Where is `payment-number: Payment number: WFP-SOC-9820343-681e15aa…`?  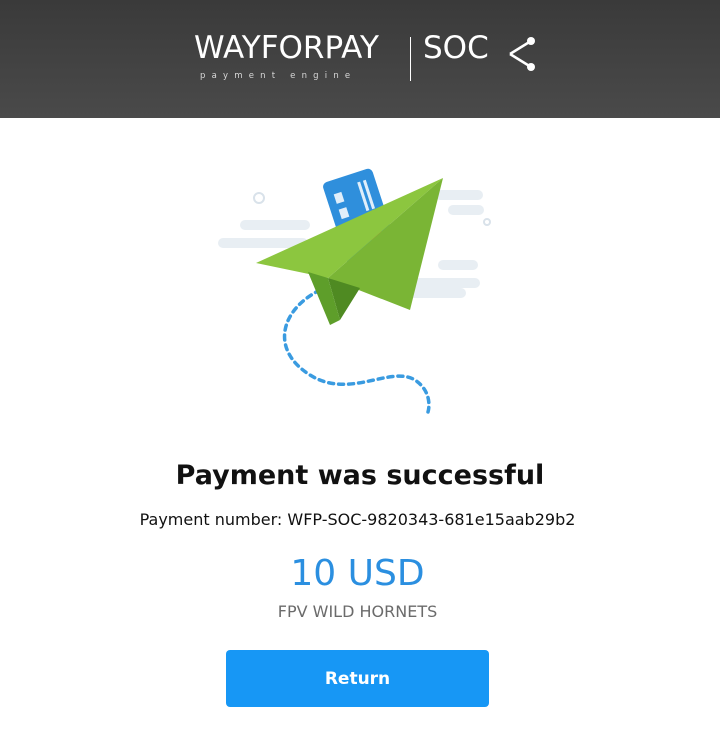
payment-number: Payment number: WFP-SOC-9820343-681e15aa… is located at coordinates (357, 519).